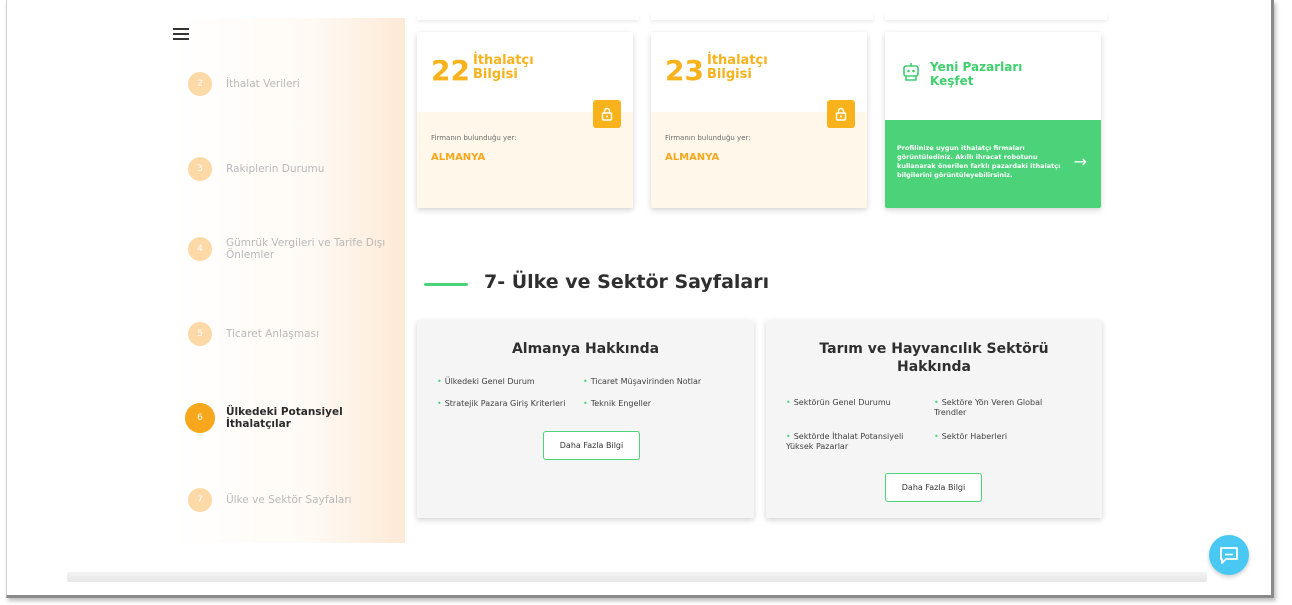 The image size is (1292, 605). I want to click on hamburger-icon, so click(181, 35).